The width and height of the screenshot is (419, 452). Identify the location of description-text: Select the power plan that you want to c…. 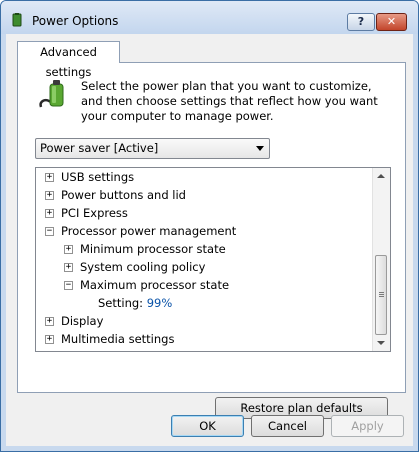
(229, 101).